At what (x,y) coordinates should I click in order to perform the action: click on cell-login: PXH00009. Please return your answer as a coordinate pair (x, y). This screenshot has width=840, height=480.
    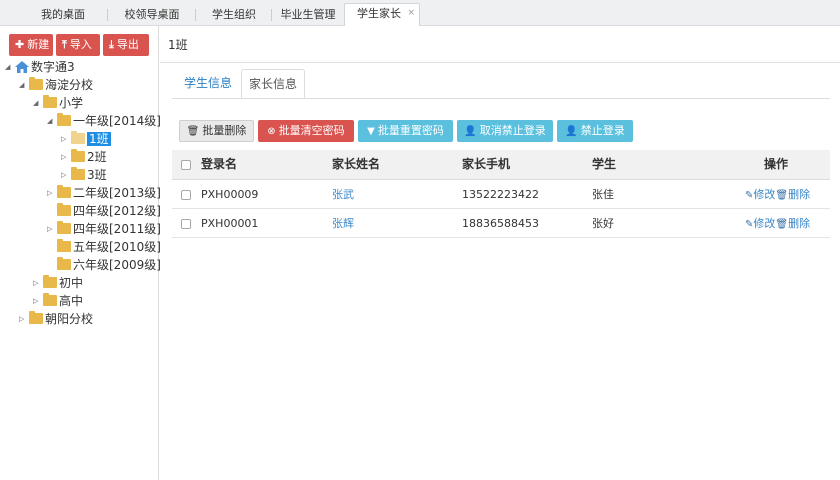
    Looking at the image, I should click on (230, 194).